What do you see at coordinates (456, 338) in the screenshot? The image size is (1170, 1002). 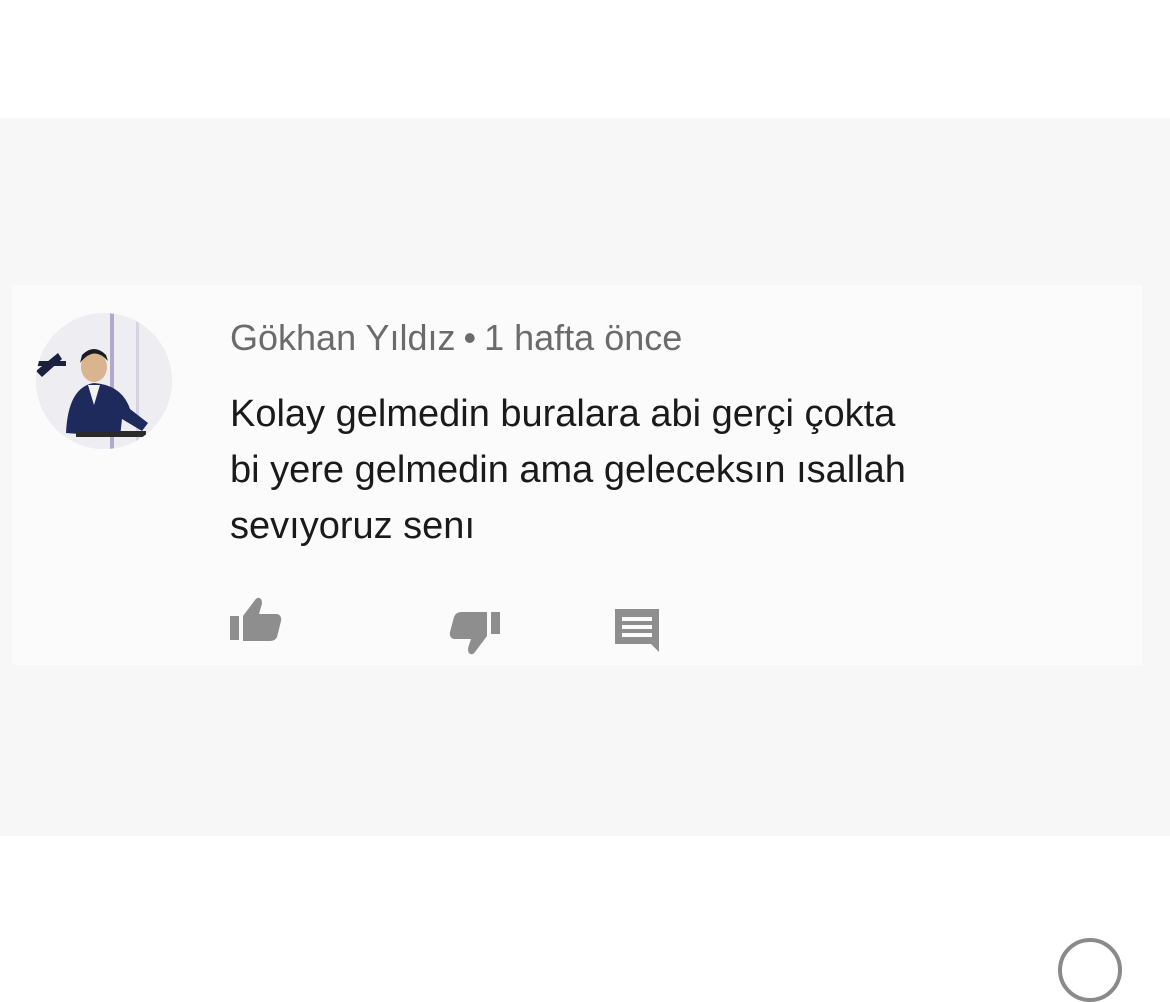 I see `comment-meta: Gökhan Yıldız • 1 hafta önce` at bounding box center [456, 338].